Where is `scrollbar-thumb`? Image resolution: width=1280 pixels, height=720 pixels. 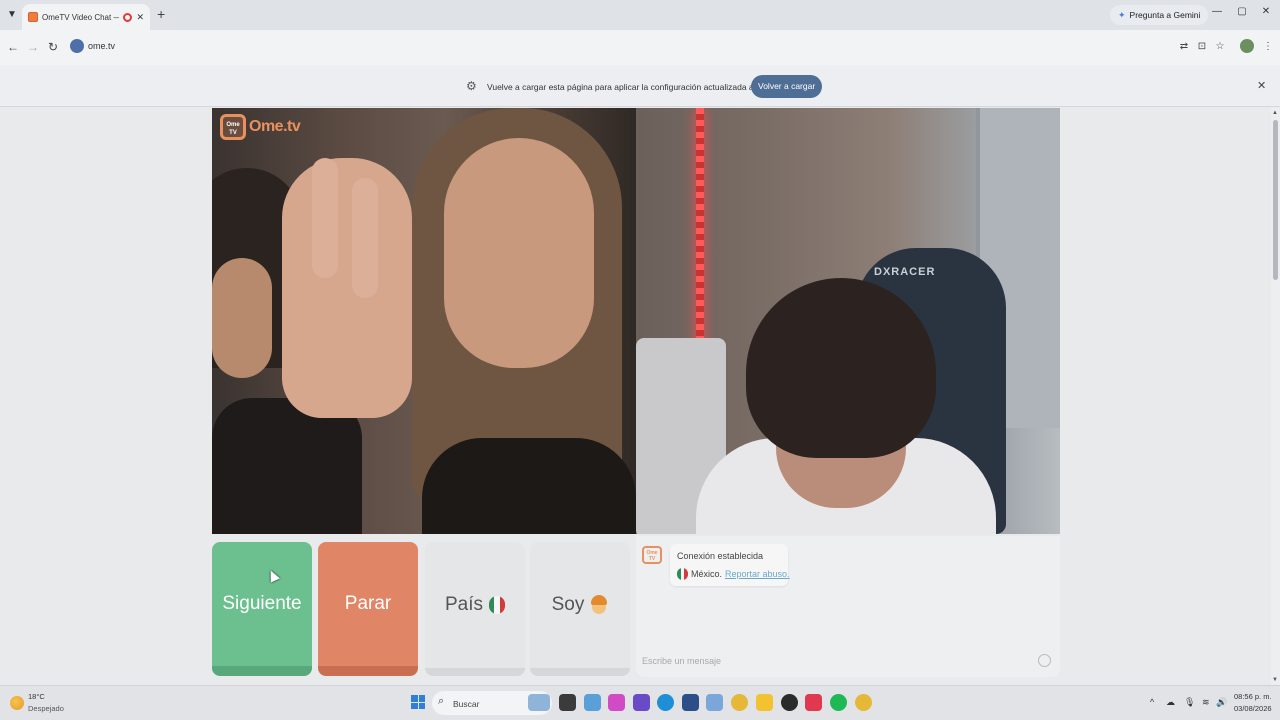 scrollbar-thumb is located at coordinates (1275, 200).